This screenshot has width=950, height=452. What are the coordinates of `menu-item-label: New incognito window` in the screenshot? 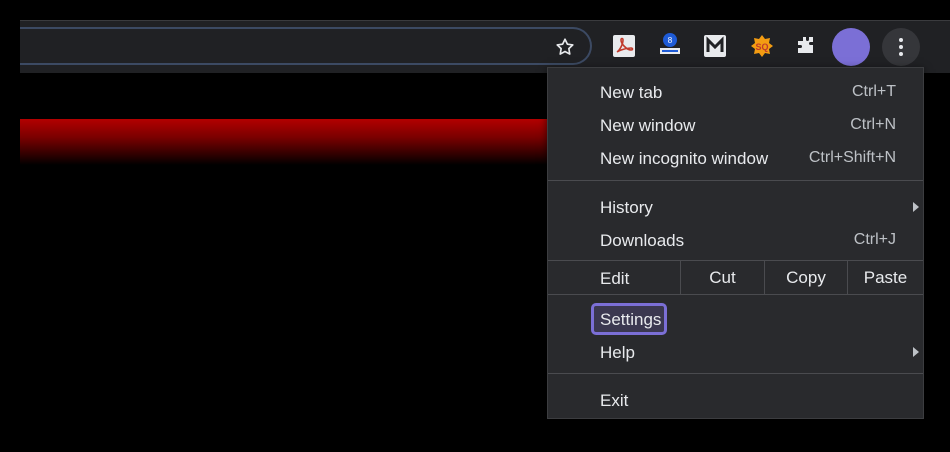 It's located at (684, 158).